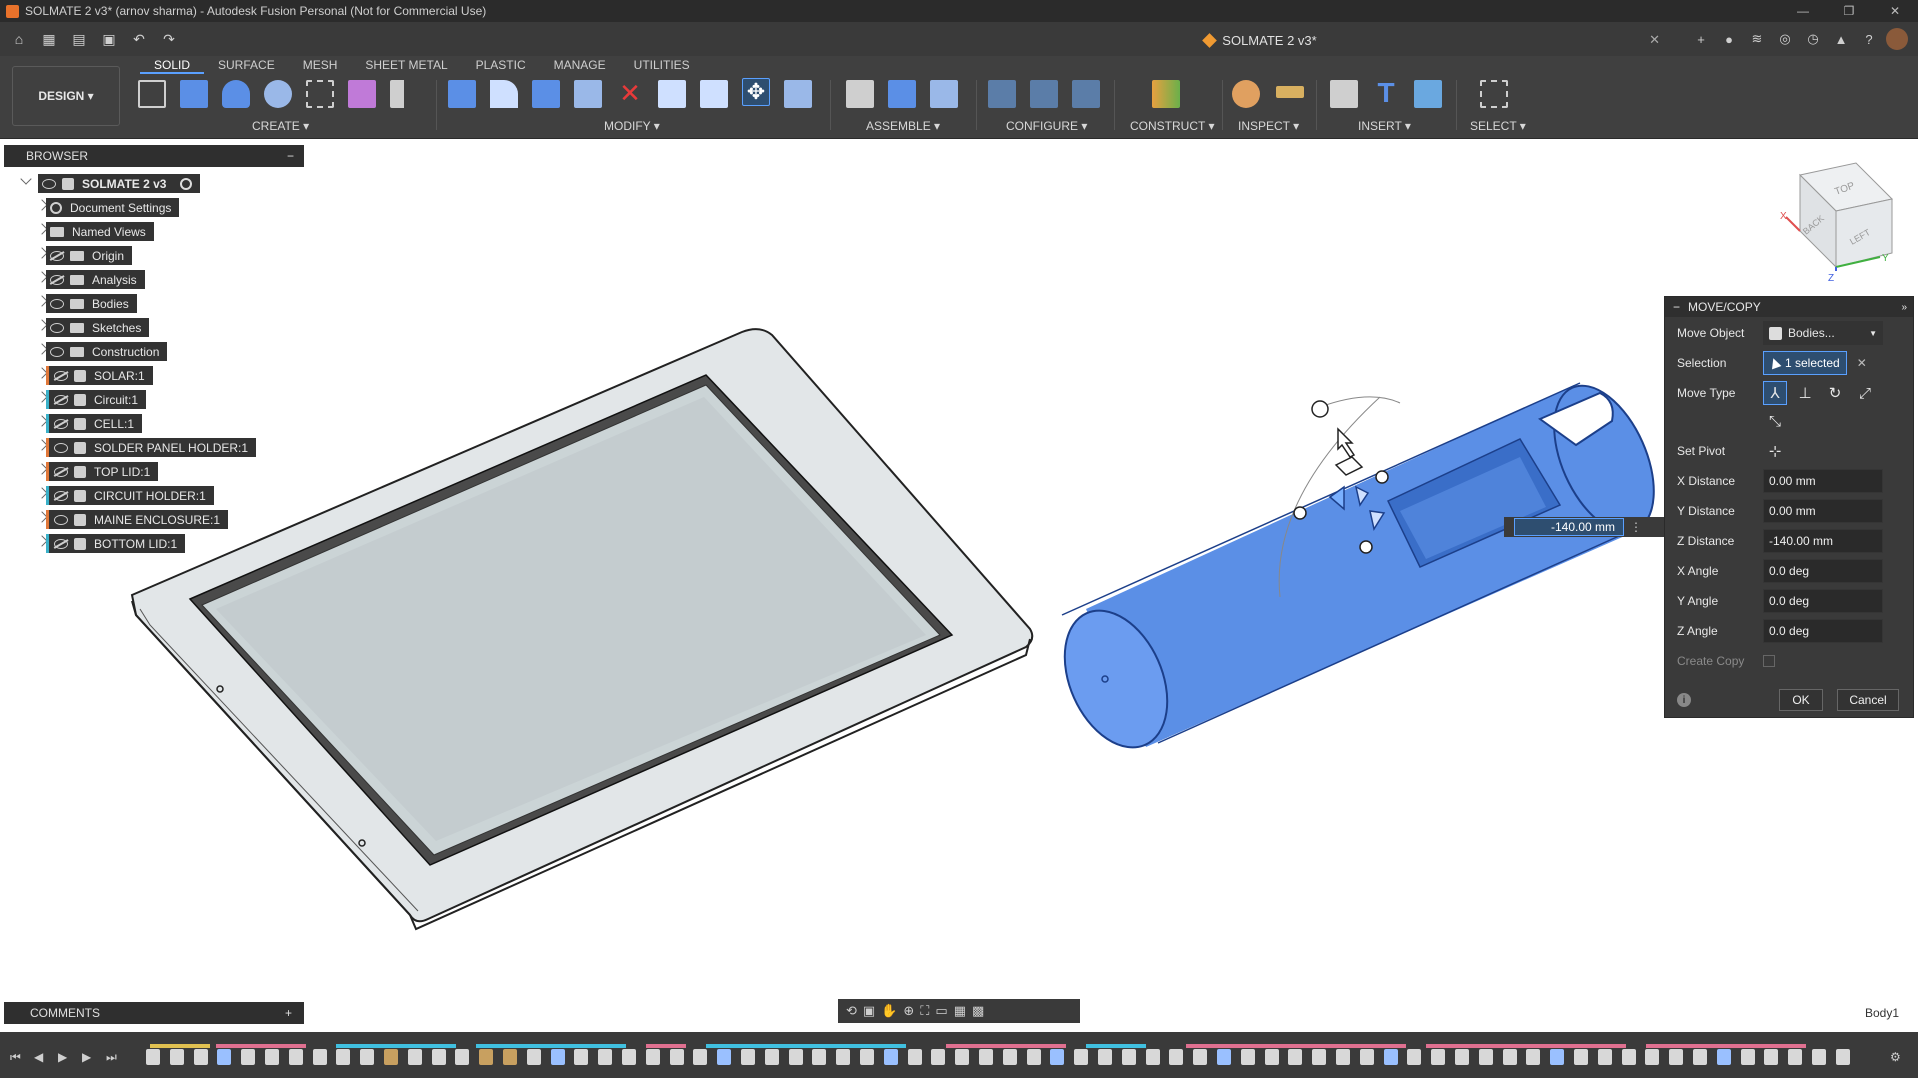  What do you see at coordinates (924, 1011) in the screenshot?
I see `fit-icon: ⛶` at bounding box center [924, 1011].